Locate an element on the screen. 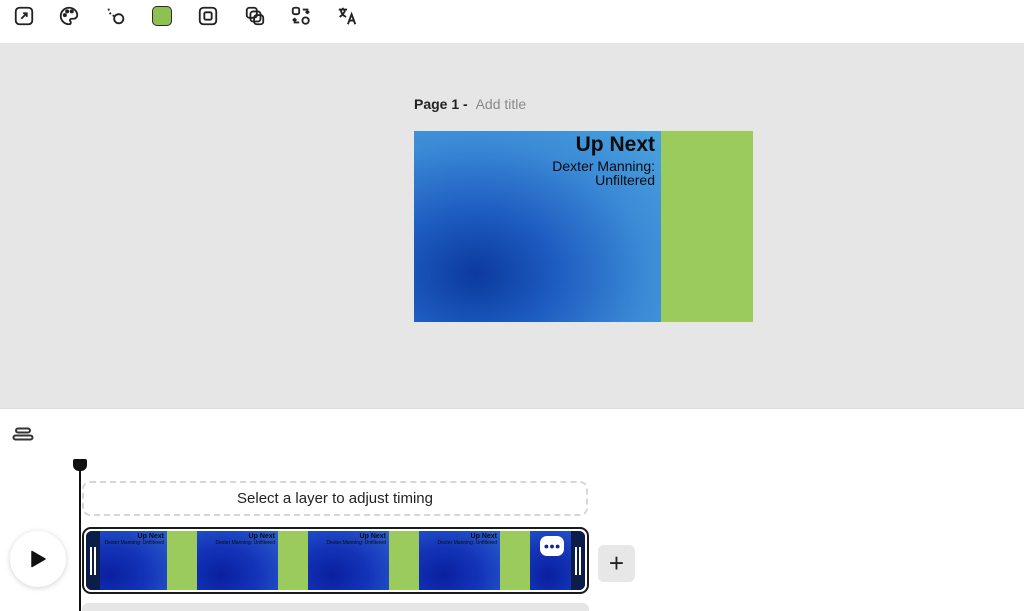  playhead-handle is located at coordinates (80, 465).